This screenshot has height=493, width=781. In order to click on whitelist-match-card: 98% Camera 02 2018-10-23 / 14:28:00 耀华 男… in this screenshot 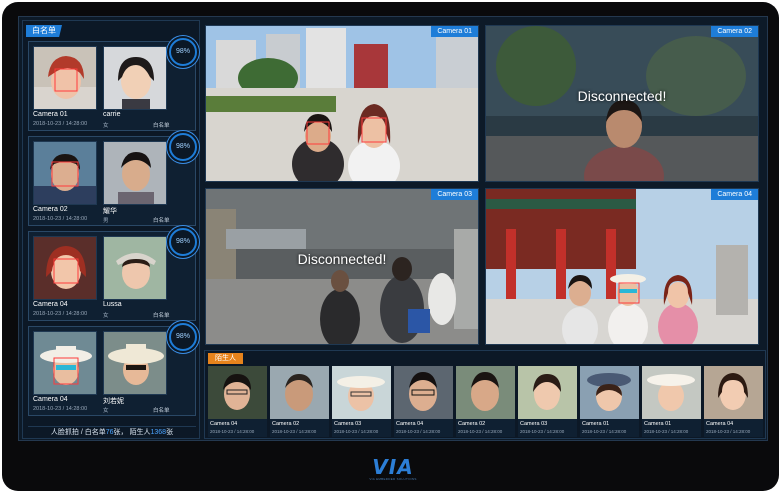, I will do `click(112, 179)`.